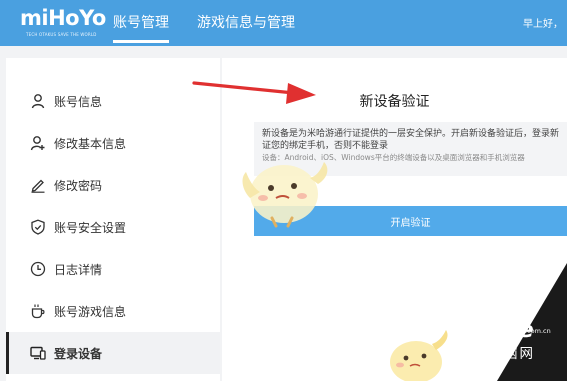 The height and width of the screenshot is (381, 567). Describe the element at coordinates (38, 143) in the screenshot. I see `user-edit-icon` at that location.